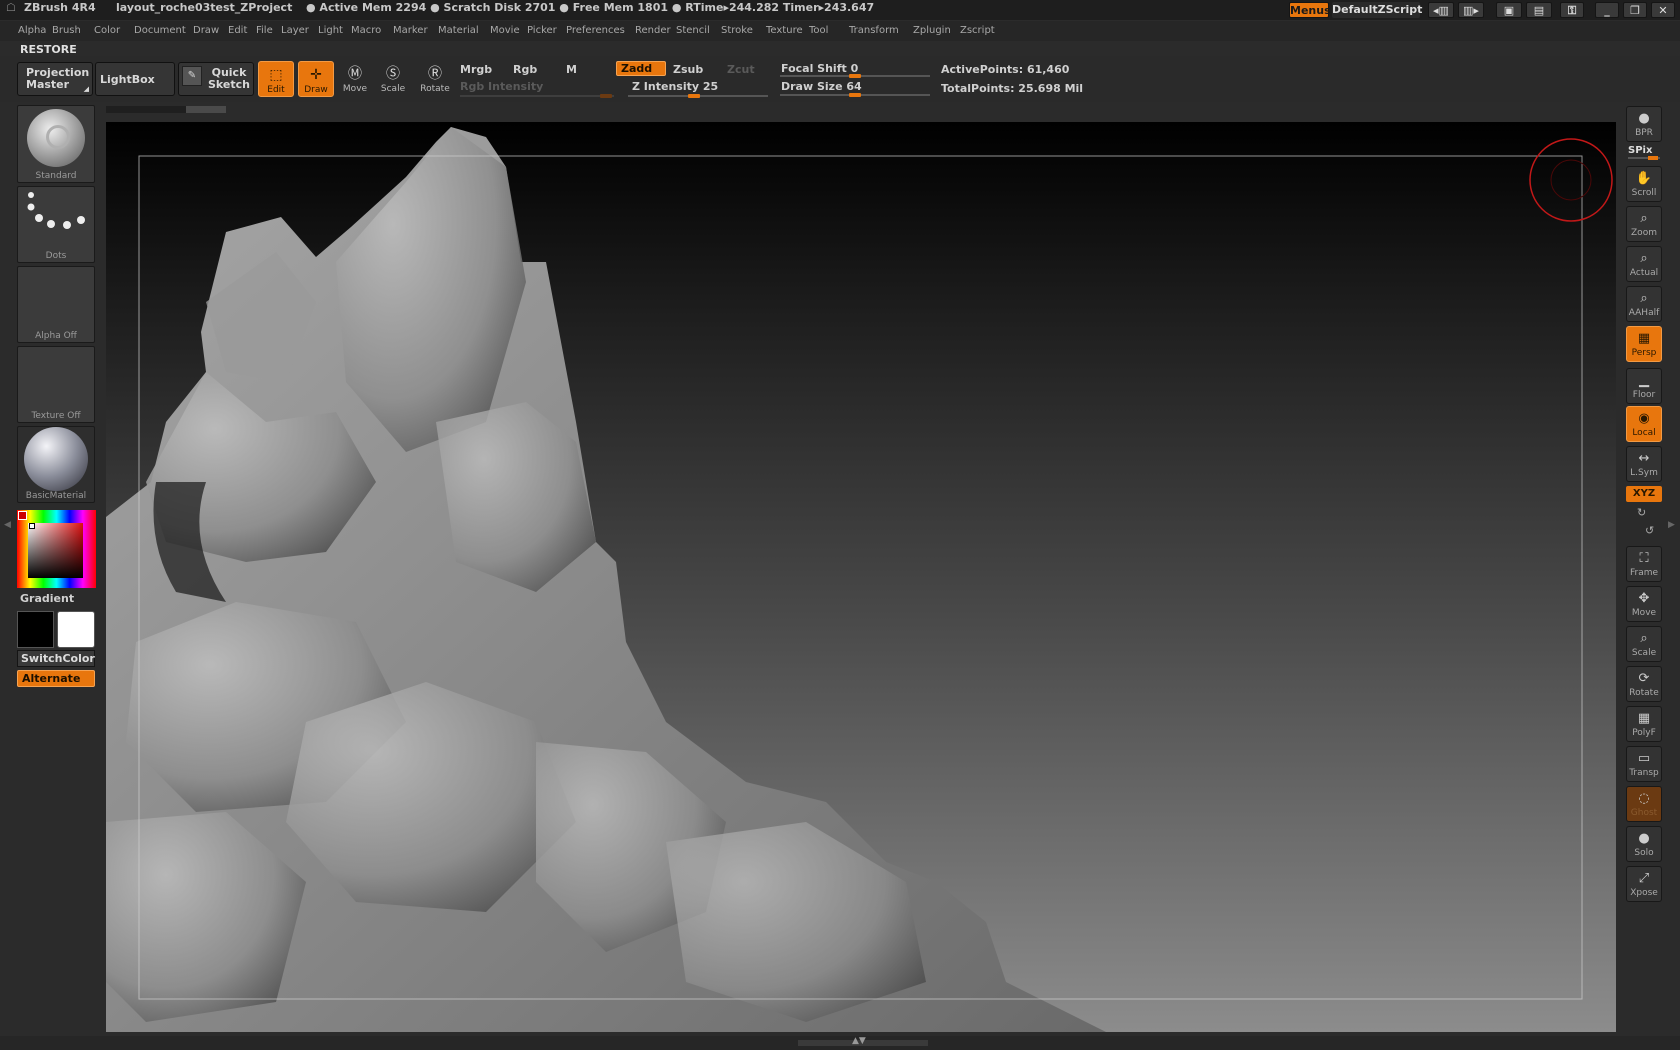 The image size is (1680, 1050). What do you see at coordinates (1644, 878) in the screenshot?
I see `xpose-icon: ⤢` at bounding box center [1644, 878].